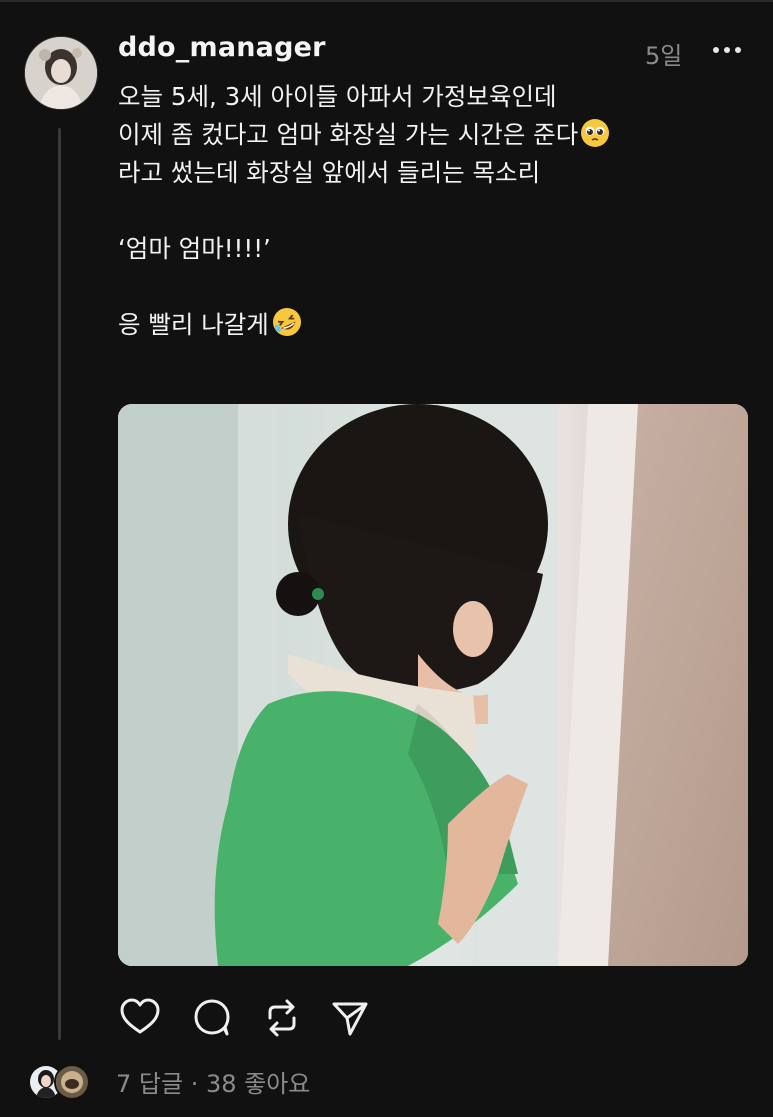 The width and height of the screenshot is (773, 1117). I want to click on reply-button, so click(212, 1018).